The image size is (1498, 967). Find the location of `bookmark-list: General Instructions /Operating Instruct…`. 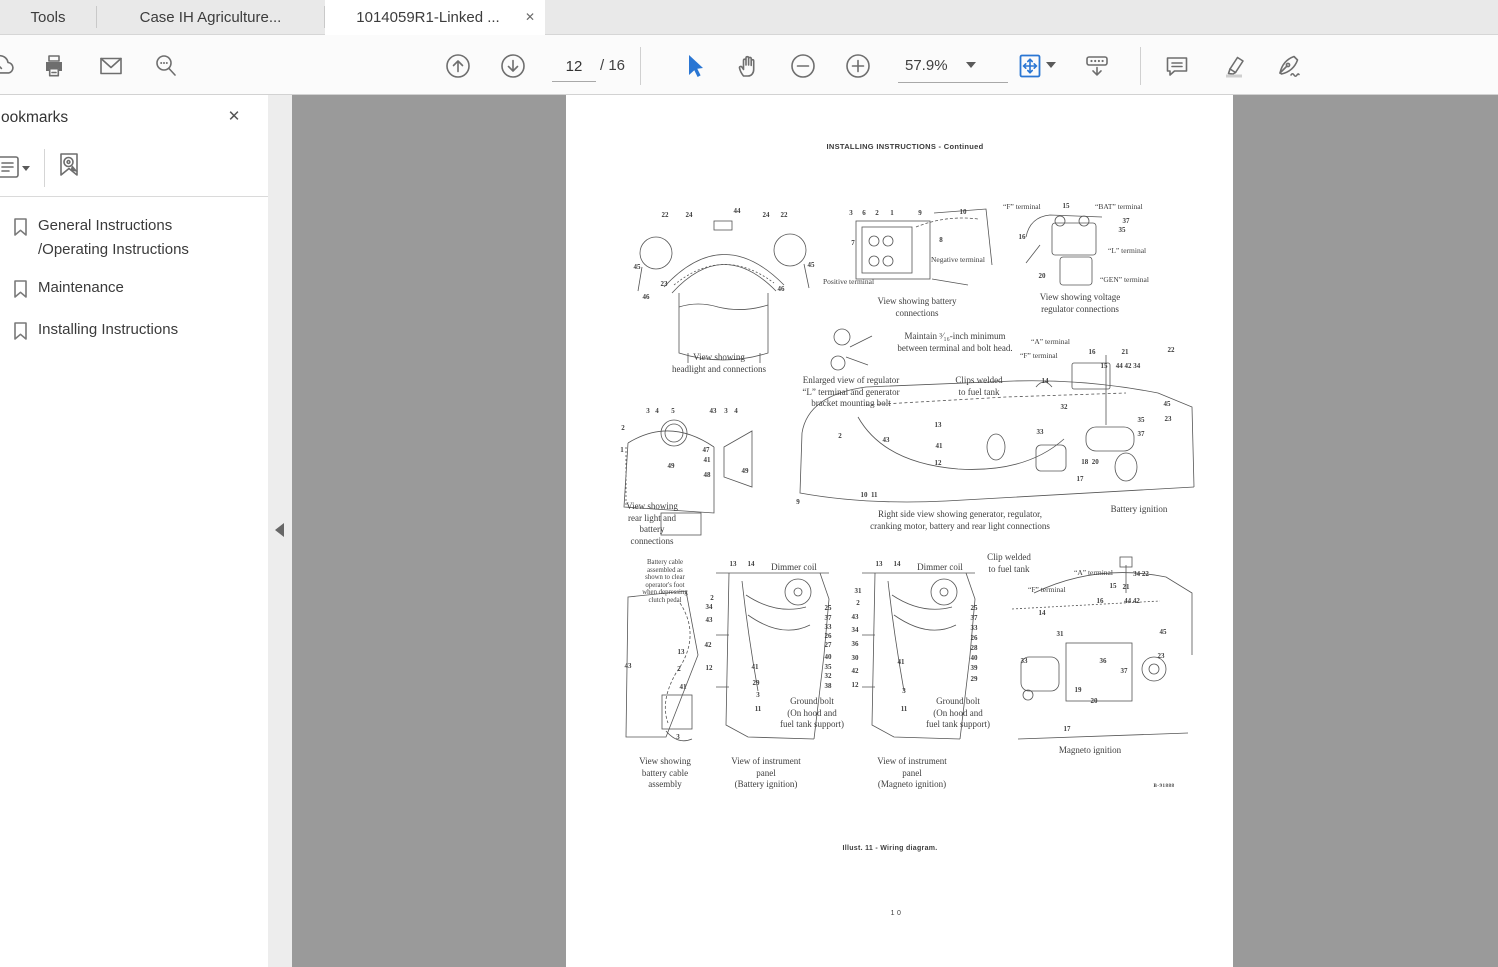

bookmark-list: General Instructions /Operating Instruct… is located at coordinates (134, 280).